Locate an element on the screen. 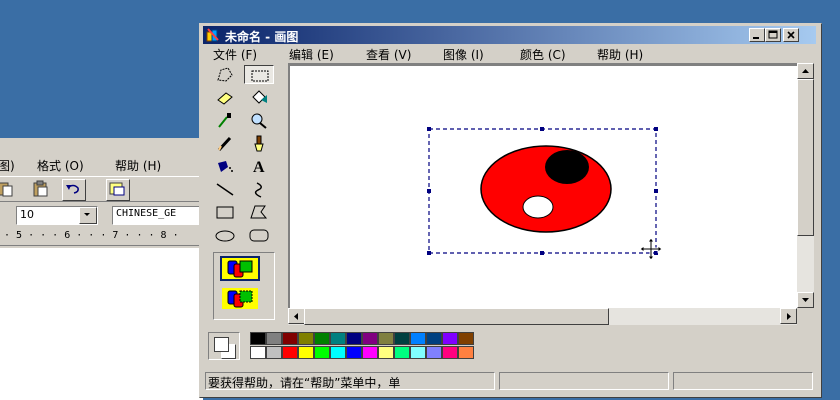 The height and width of the screenshot is (400, 840). ruler-marks: · 5 · · · 6 · · · 7 · · · 8 · is located at coordinates (91, 235).